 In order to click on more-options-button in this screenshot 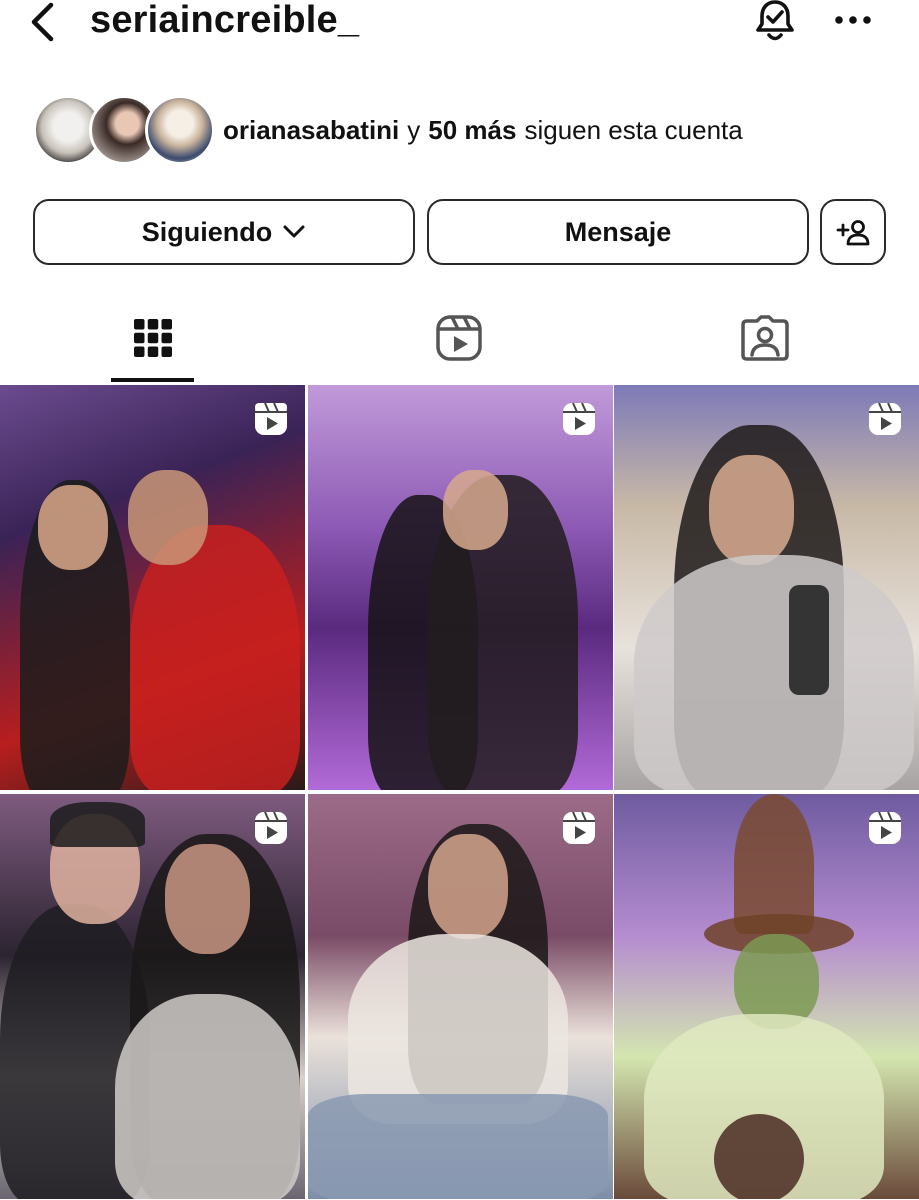, I will do `click(853, 20)`.